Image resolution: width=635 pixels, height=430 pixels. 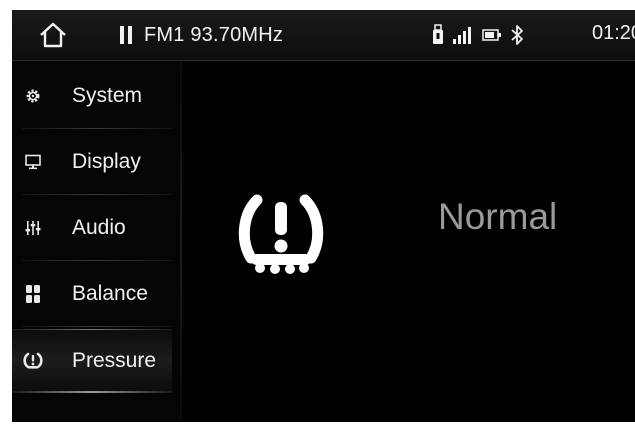 I want to click on pause-icon, so click(x=126, y=35).